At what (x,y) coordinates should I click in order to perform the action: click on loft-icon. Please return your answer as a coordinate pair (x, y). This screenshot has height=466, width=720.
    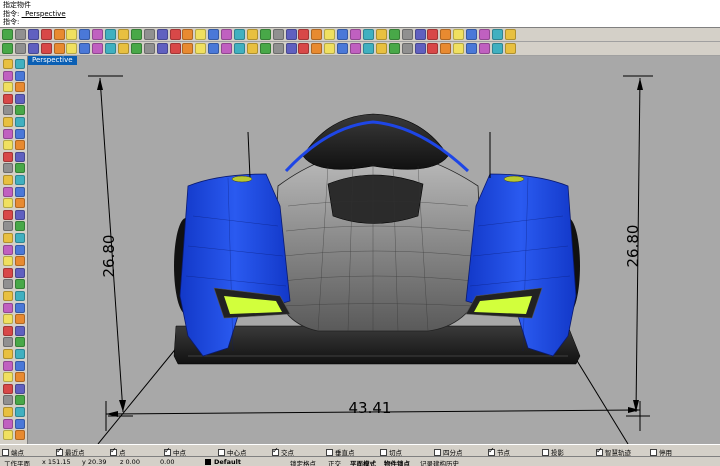
    Looking at the image, I should click on (265, 48).